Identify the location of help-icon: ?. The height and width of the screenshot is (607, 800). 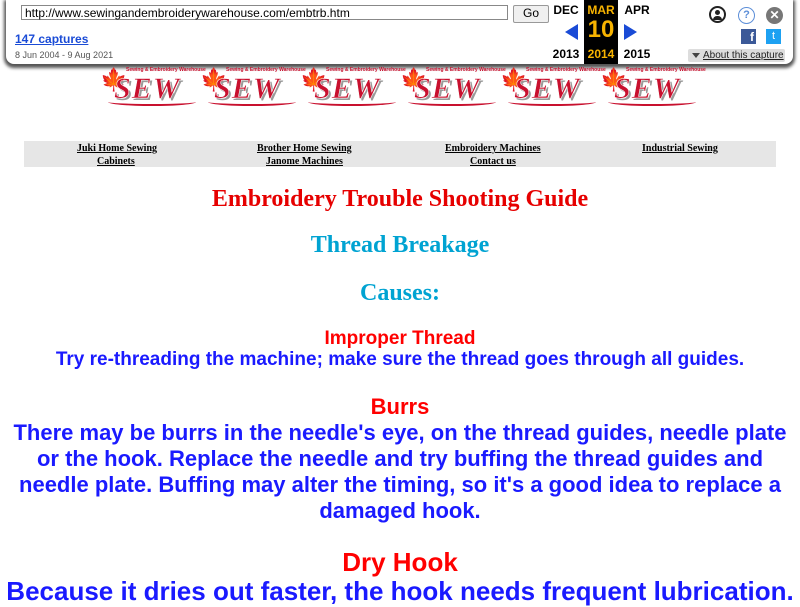
(746, 15).